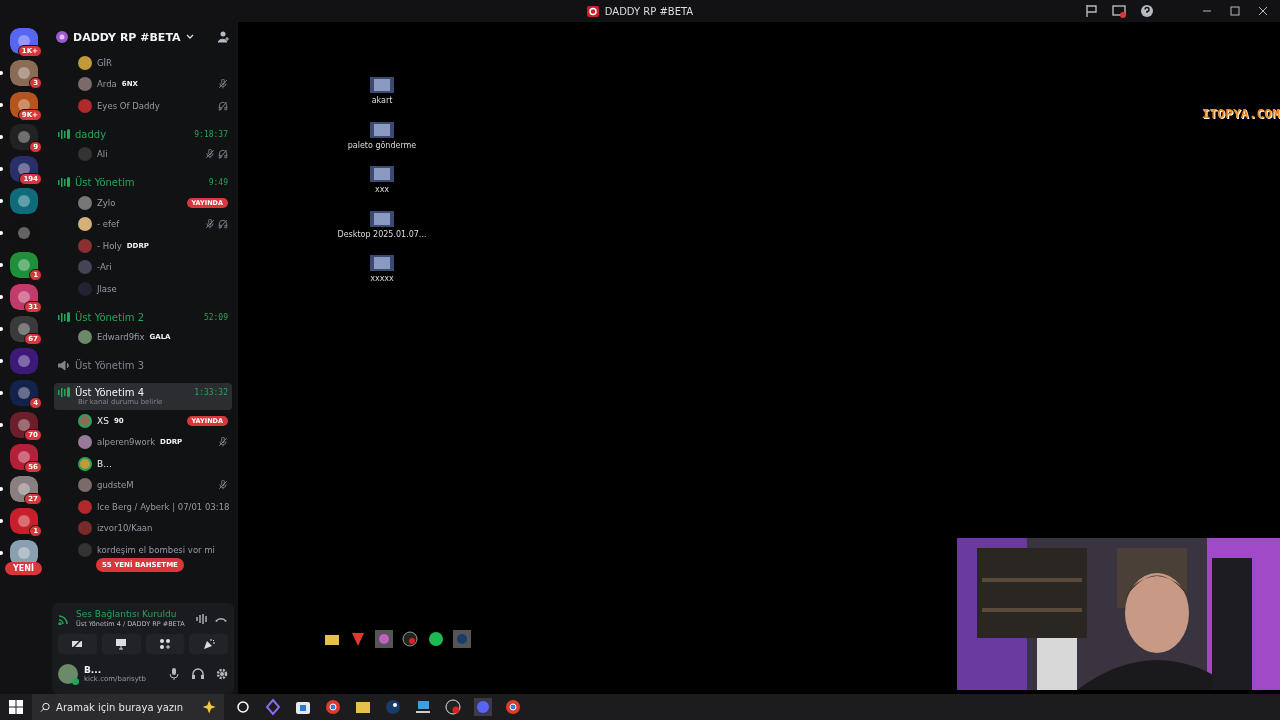 Image resolution: width=1280 pixels, height=720 pixels. What do you see at coordinates (436, 639) in the screenshot?
I see `music-app-icon` at bounding box center [436, 639].